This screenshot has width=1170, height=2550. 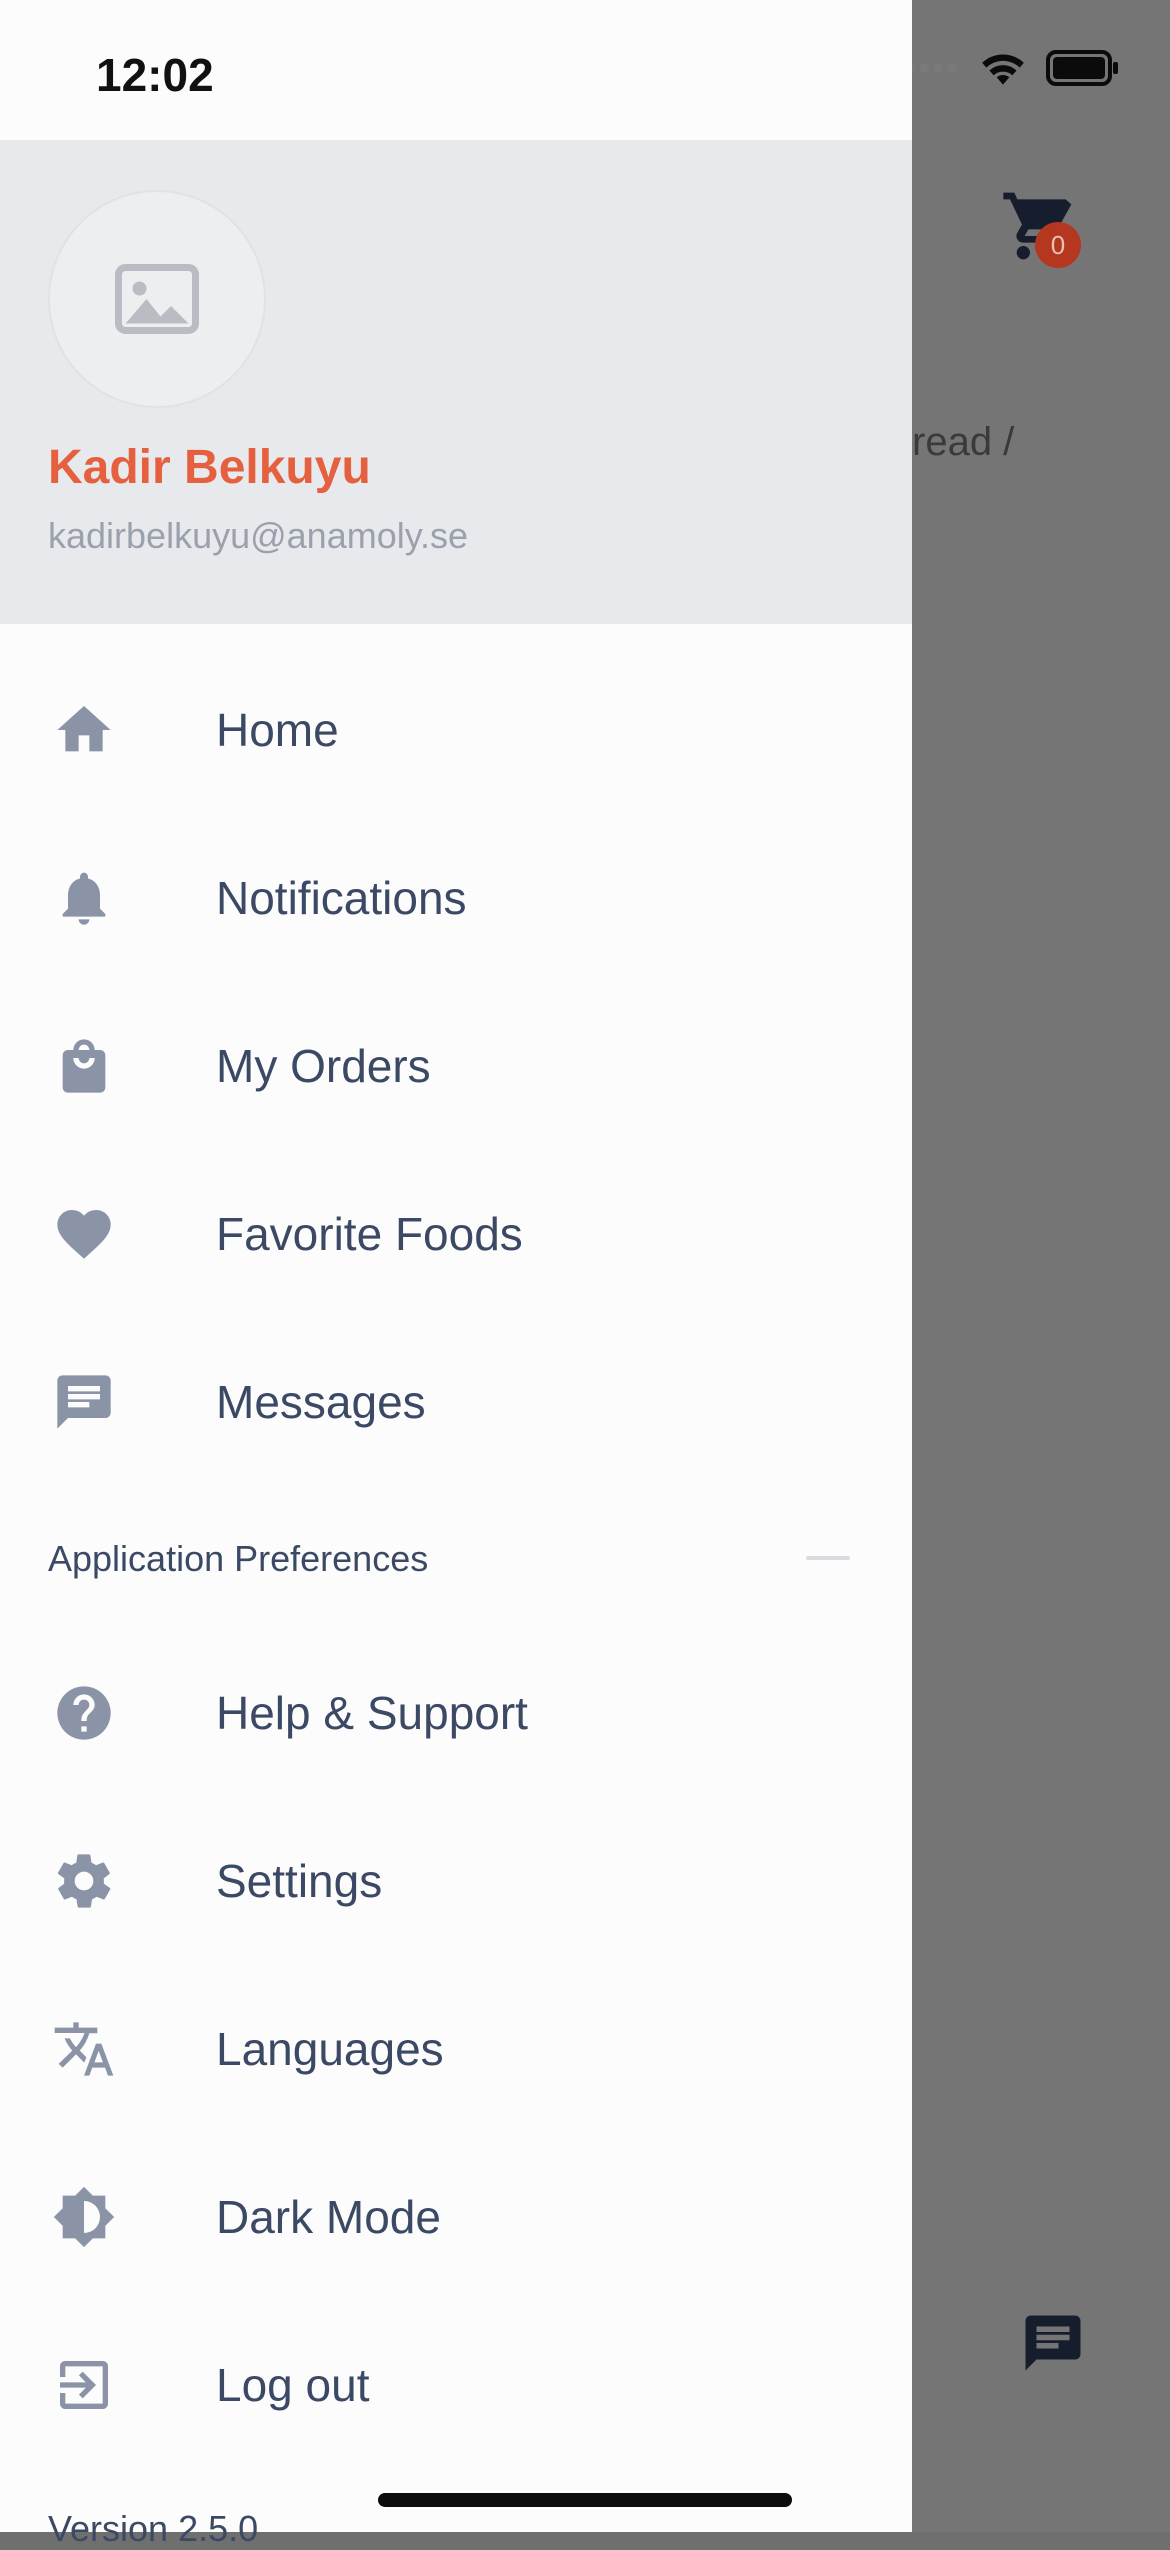 I want to click on wifi-icon, so click(x=1003, y=69).